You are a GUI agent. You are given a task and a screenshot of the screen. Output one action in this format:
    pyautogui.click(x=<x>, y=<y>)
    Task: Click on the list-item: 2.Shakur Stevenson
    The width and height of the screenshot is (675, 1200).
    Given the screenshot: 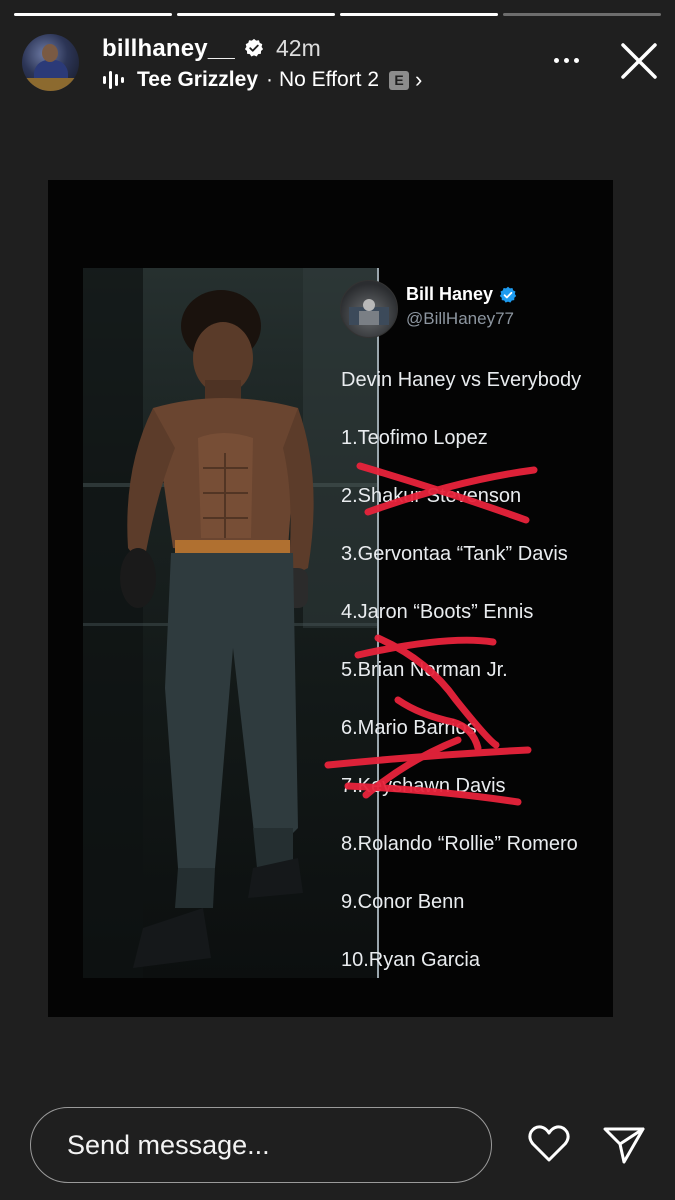 What is the action you would take?
    pyautogui.click(x=431, y=496)
    